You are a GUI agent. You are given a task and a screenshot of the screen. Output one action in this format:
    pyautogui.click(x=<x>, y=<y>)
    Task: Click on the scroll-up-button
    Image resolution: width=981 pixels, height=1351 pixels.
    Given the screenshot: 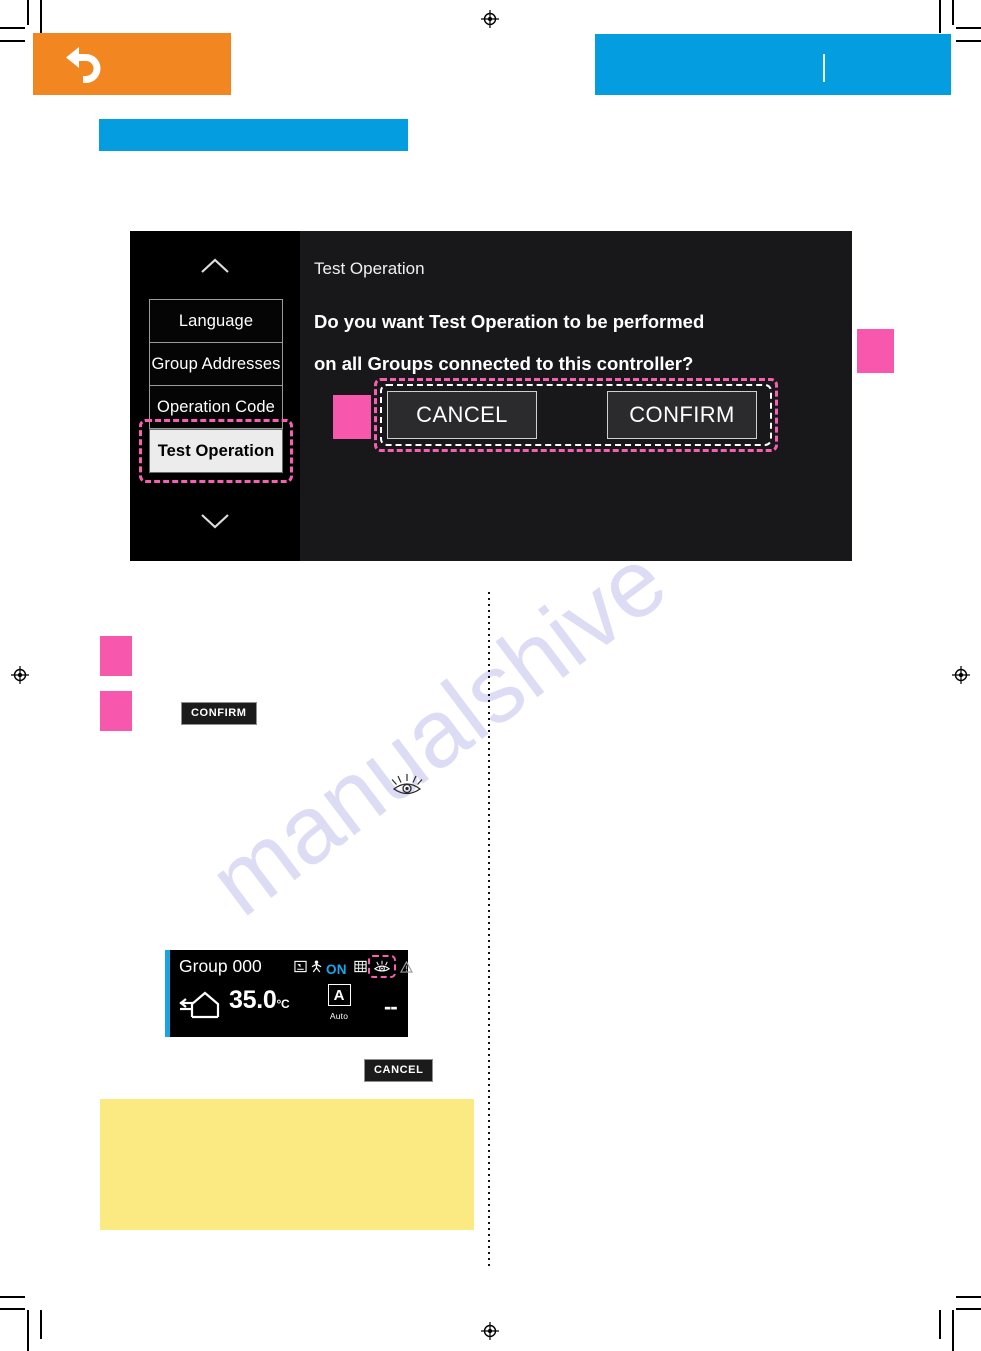 What is the action you would take?
    pyautogui.click(x=215, y=269)
    